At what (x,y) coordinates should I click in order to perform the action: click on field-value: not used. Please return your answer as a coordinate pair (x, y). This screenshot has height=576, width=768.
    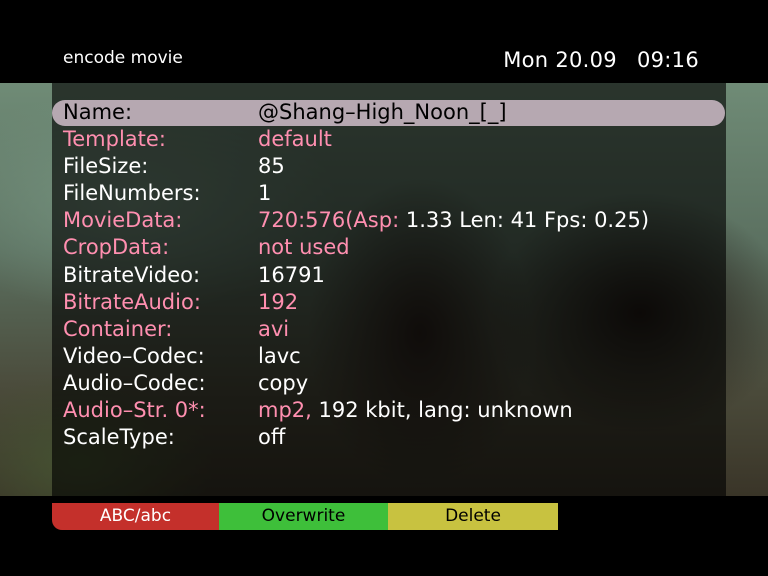
    Looking at the image, I should click on (304, 247).